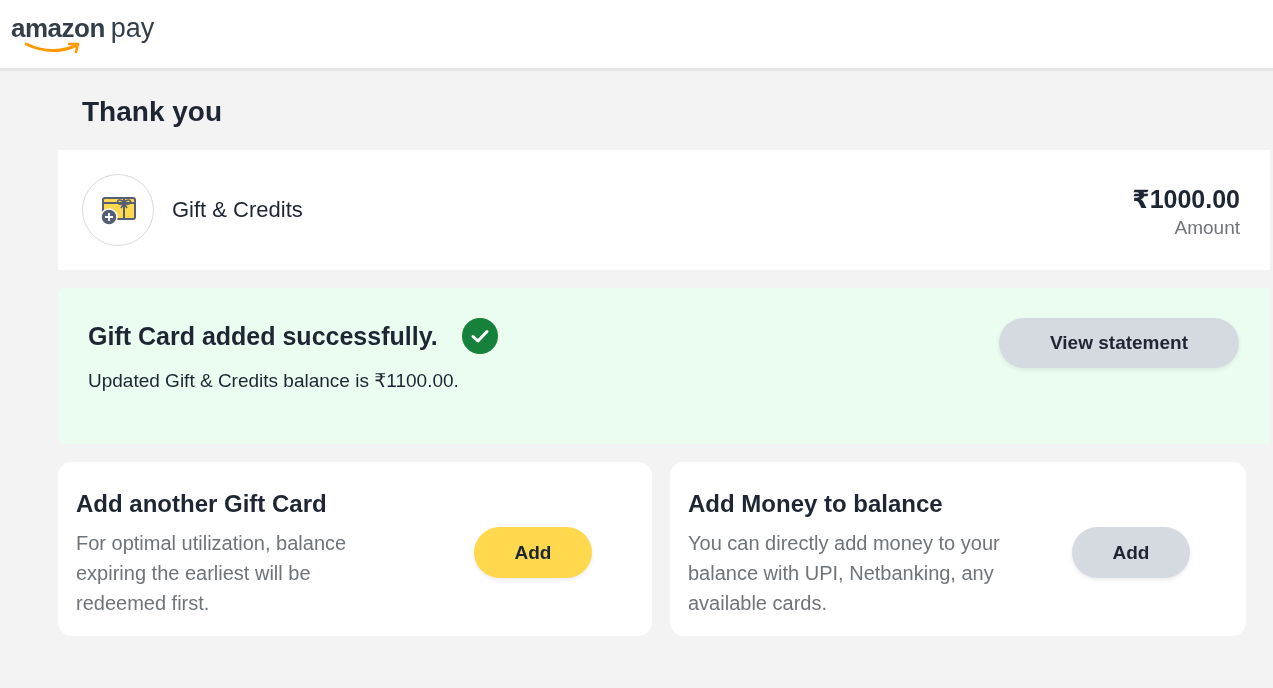  Describe the element at coordinates (152, 112) in the screenshot. I see `page-title: Thank you` at that location.